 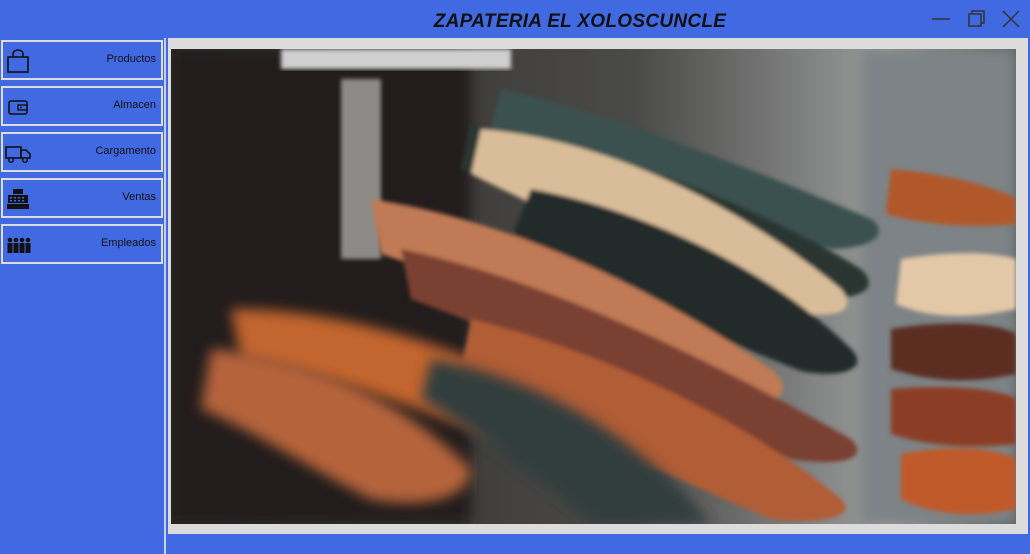 I want to click on people-icon, so click(x=18, y=245).